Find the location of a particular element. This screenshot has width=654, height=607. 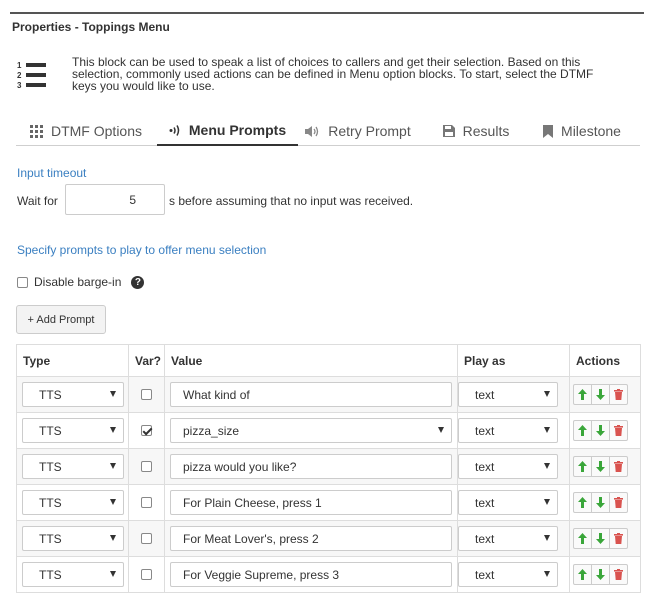

tab-menu-prompts: Menu Prompts is located at coordinates (227, 131).